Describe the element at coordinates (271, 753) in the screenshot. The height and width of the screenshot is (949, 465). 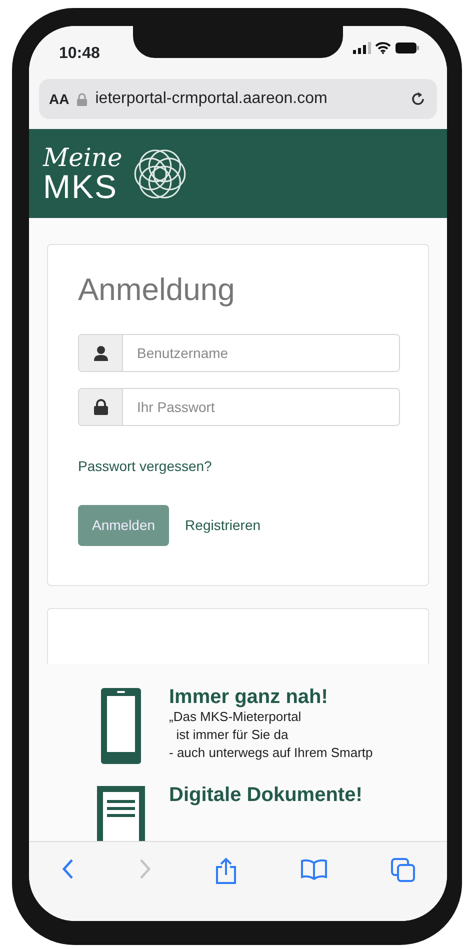
I see `feature-text: - auch unterwegs auf Ihrem Smartp` at that location.